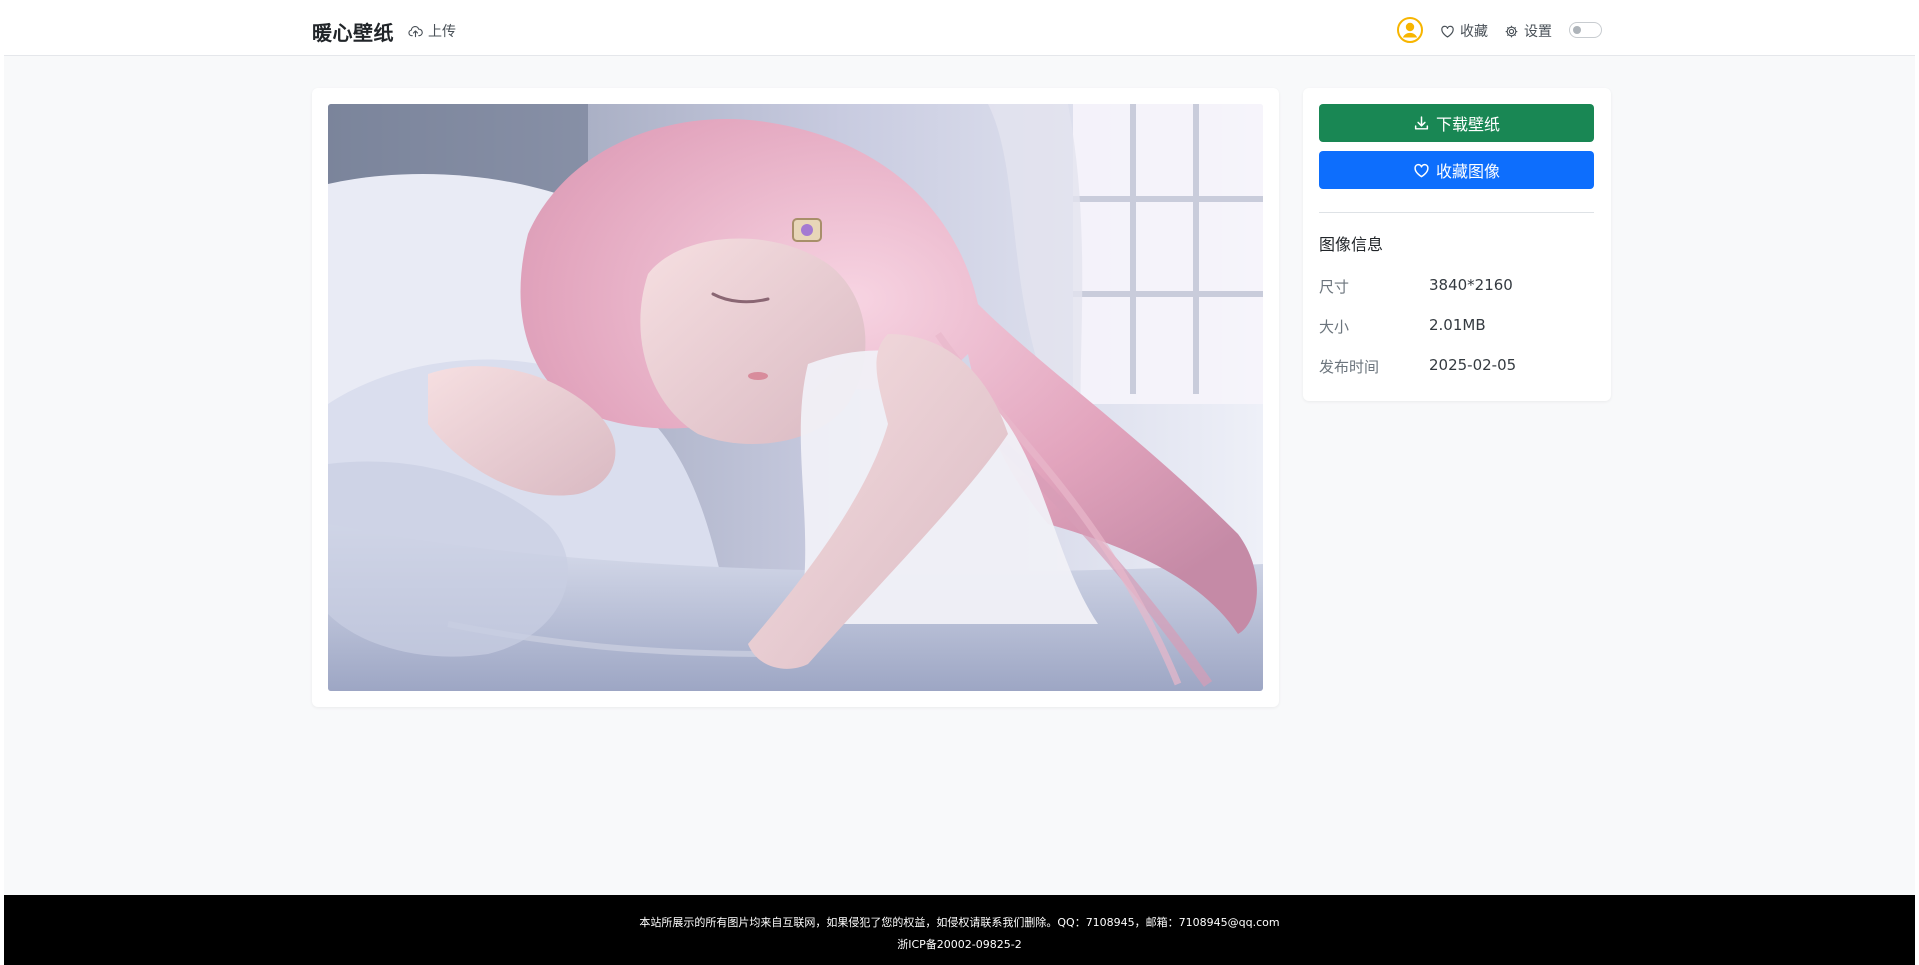 The height and width of the screenshot is (965, 1919). Describe the element at coordinates (1471, 285) in the screenshot. I see `info-value: 3840*2160` at that location.